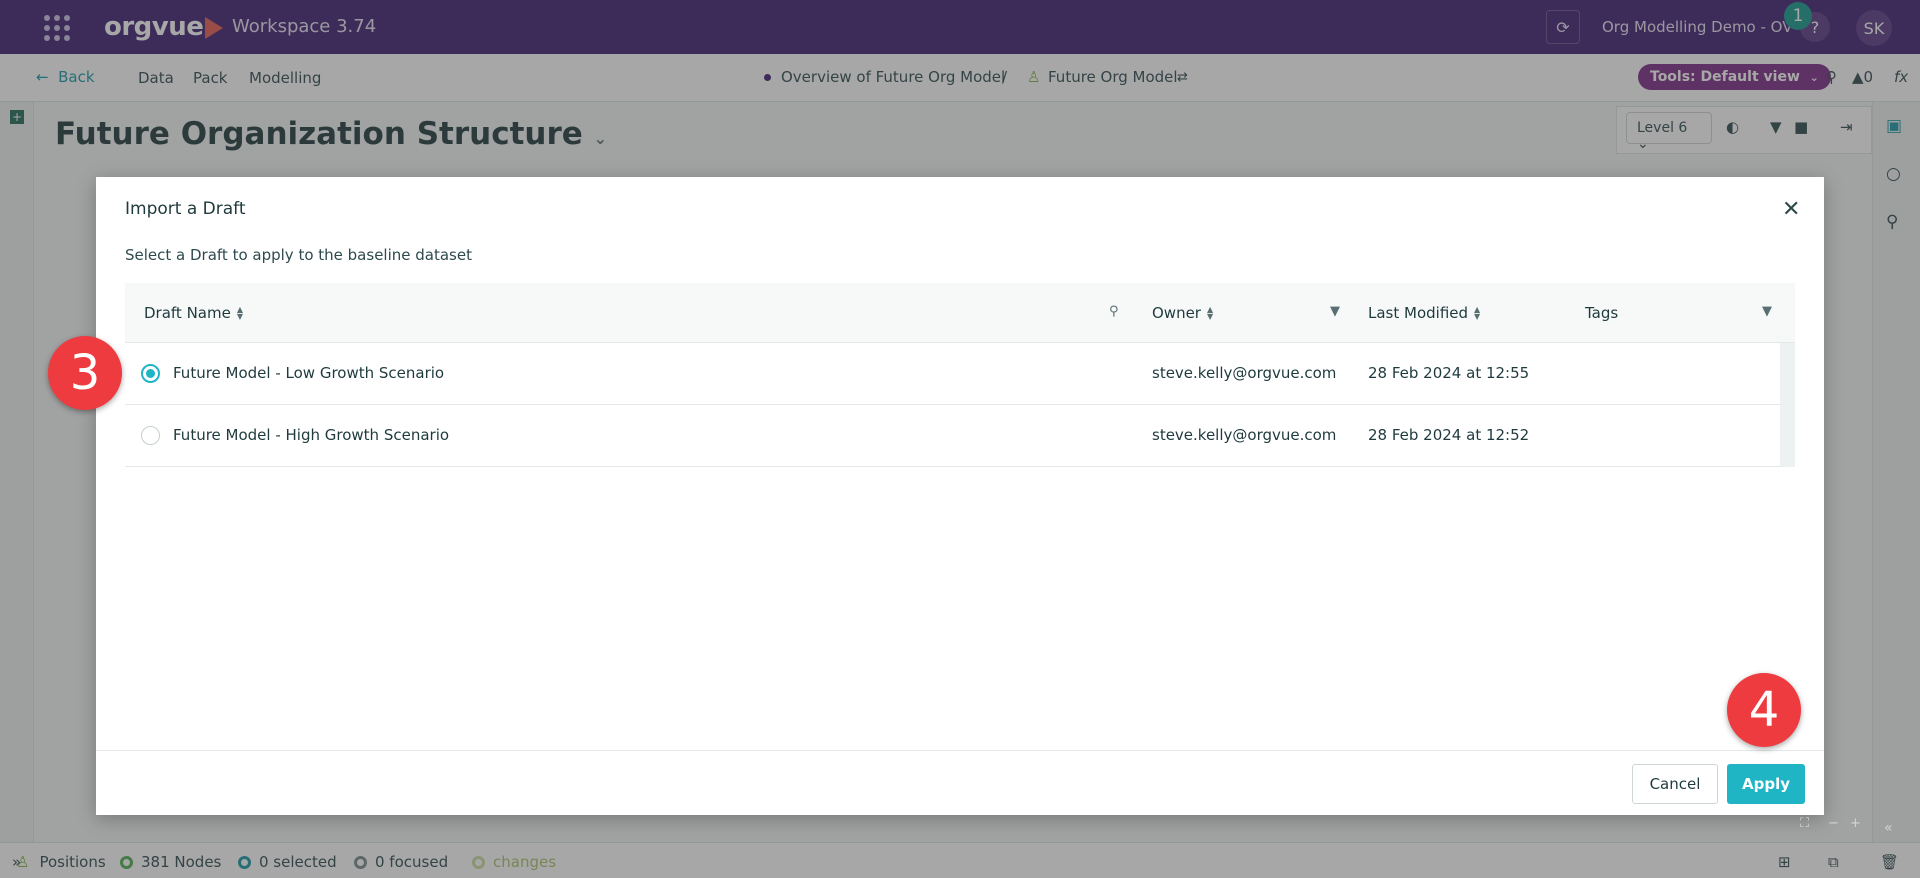 The image size is (1920, 878). I want to click on zoom-out-icon: −, so click(1833, 823).